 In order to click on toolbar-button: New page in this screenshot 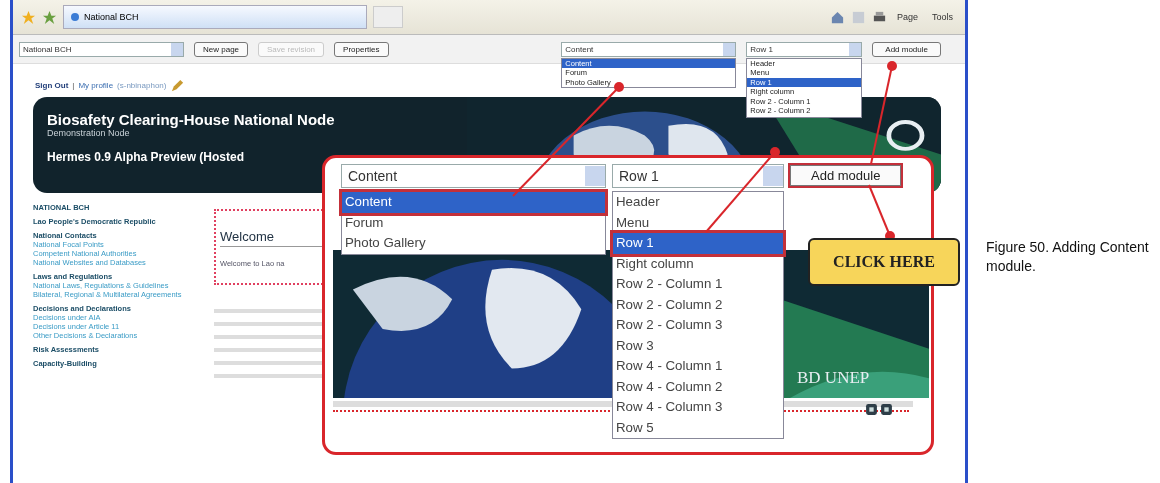, I will do `click(221, 49)`.